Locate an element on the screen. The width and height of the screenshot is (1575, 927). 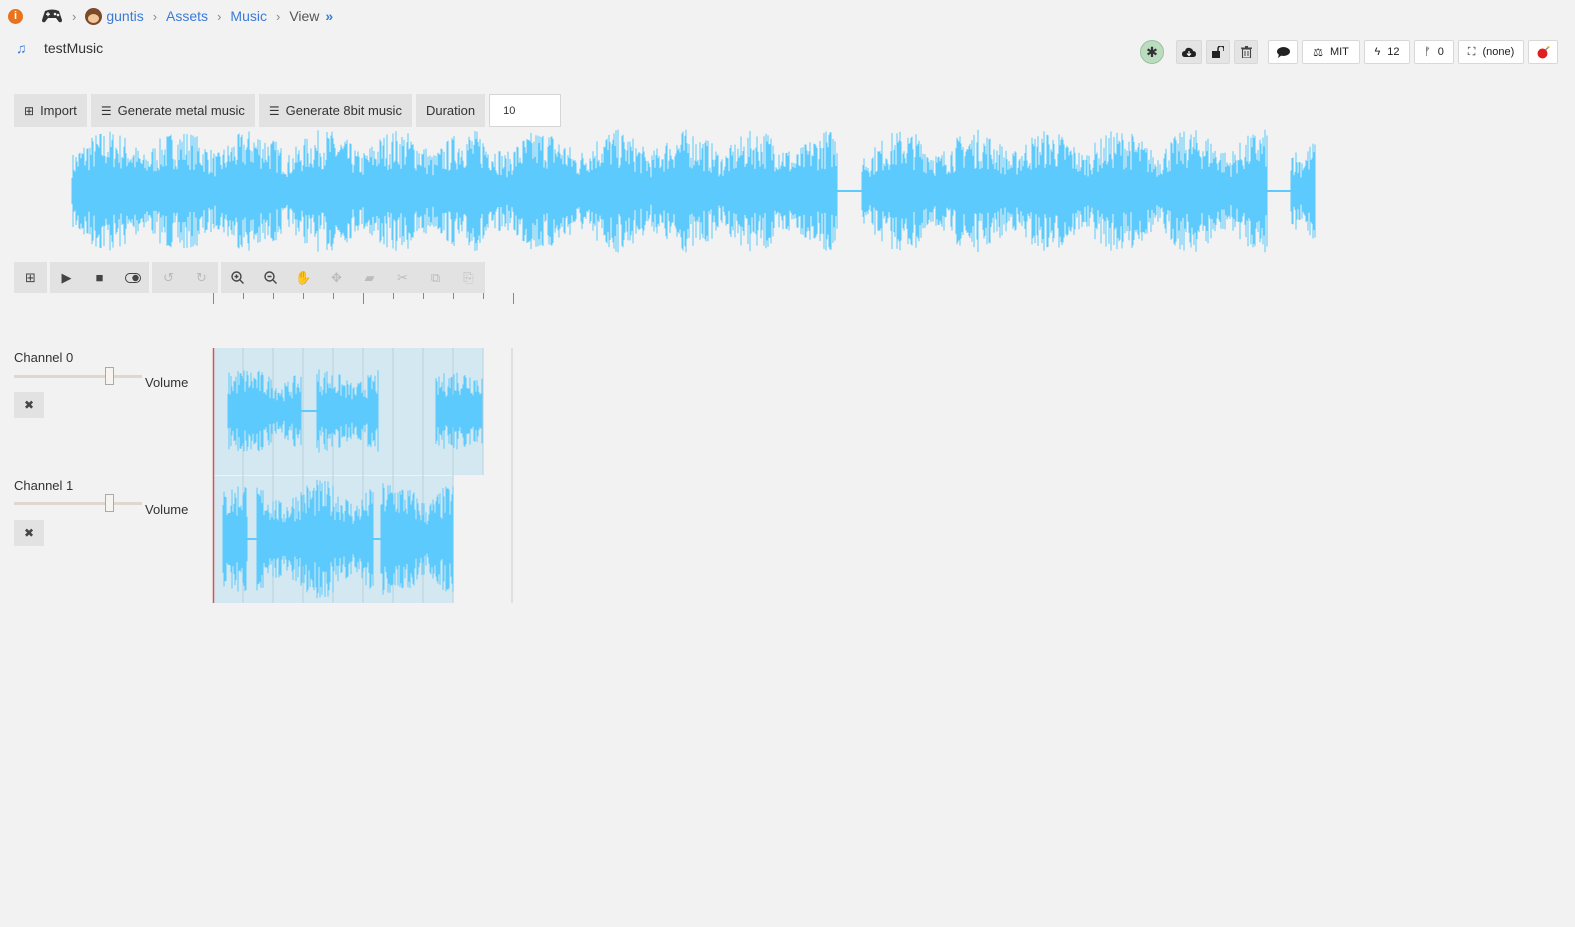
playback-group: ▶ ■ is located at coordinates (99, 277).